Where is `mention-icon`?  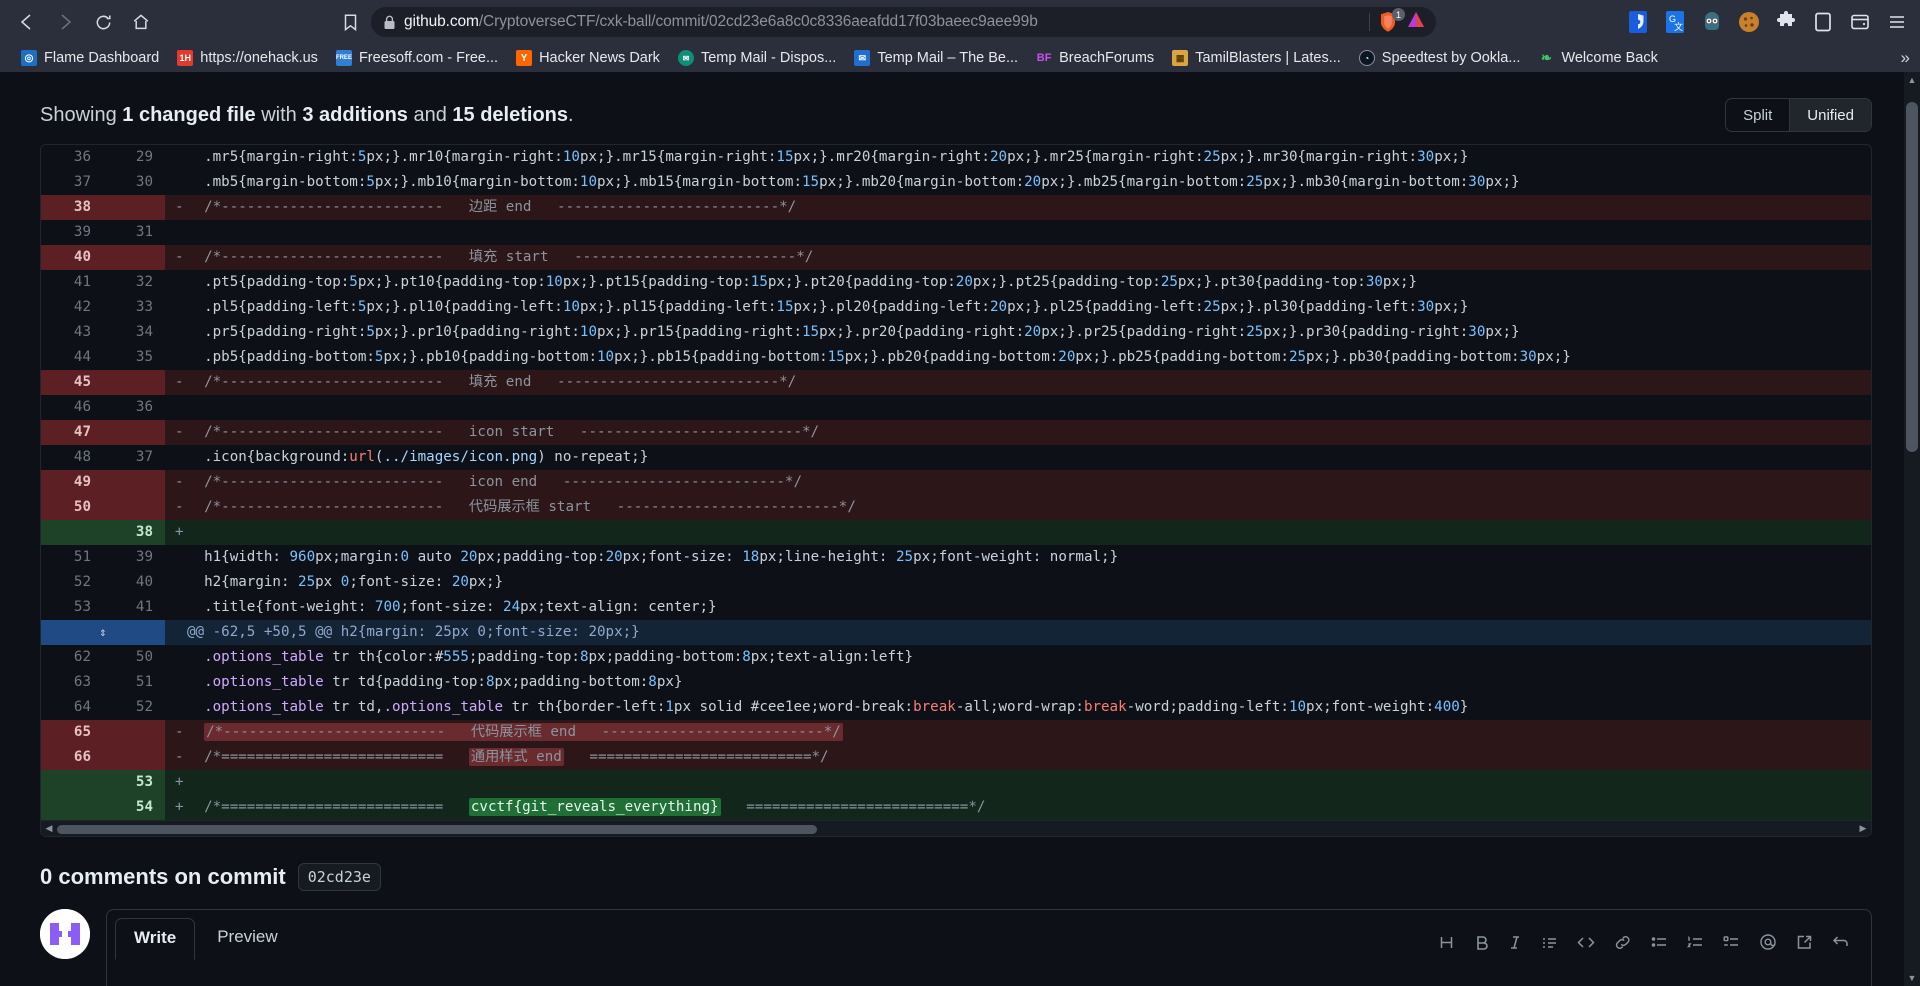 mention-icon is located at coordinates (1768, 942).